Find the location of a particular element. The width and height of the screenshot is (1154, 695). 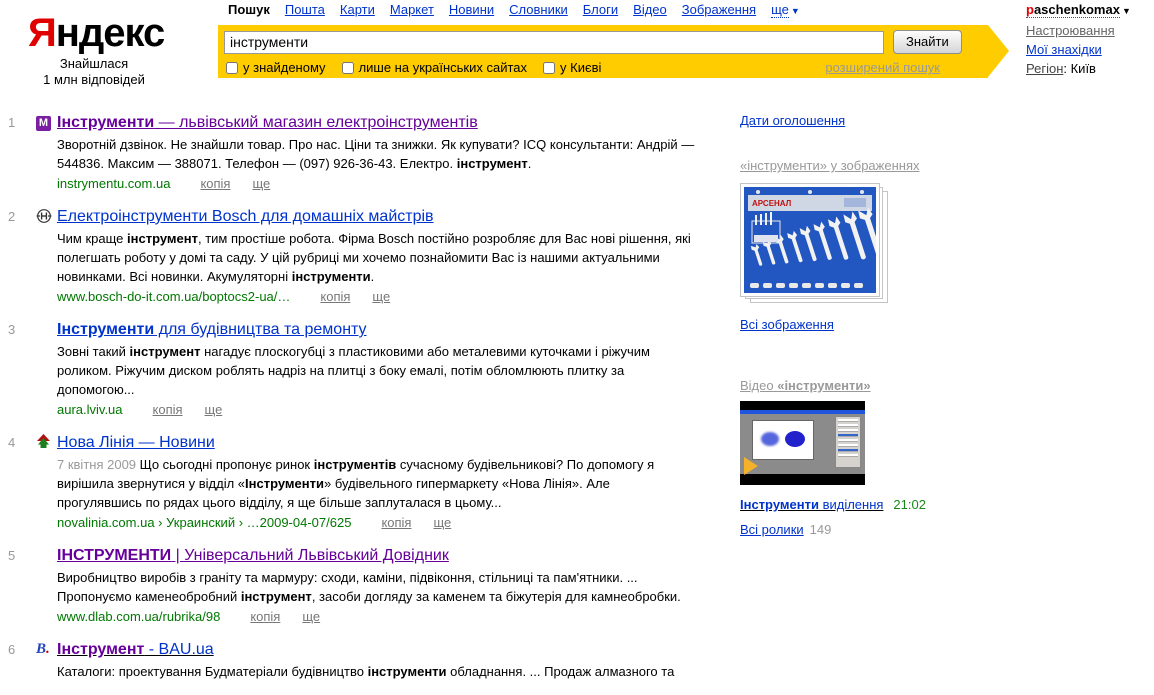

result-number: 2 is located at coordinates (12, 216).